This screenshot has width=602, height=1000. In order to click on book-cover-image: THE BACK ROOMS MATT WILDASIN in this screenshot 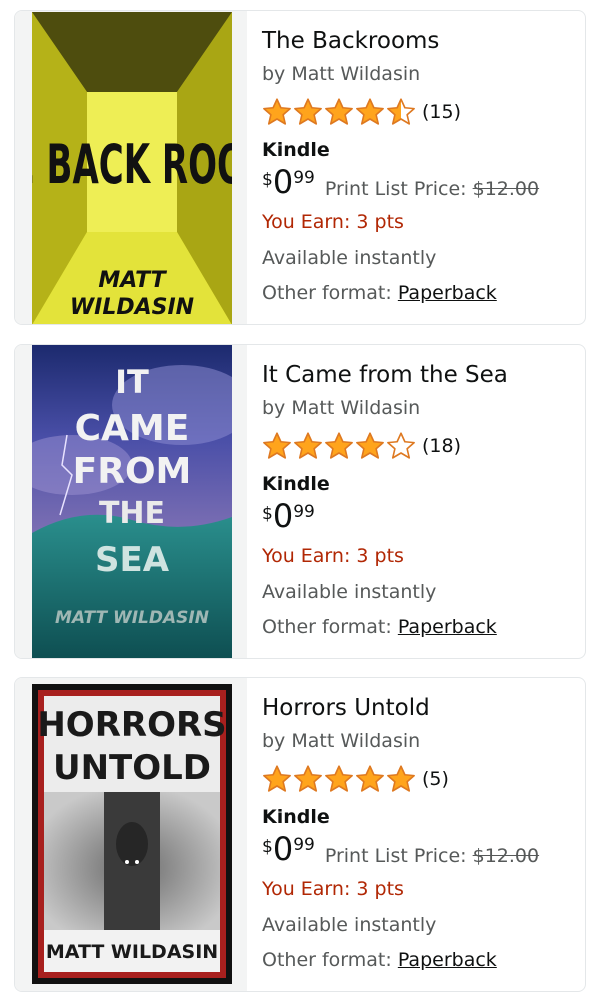, I will do `click(132, 168)`.